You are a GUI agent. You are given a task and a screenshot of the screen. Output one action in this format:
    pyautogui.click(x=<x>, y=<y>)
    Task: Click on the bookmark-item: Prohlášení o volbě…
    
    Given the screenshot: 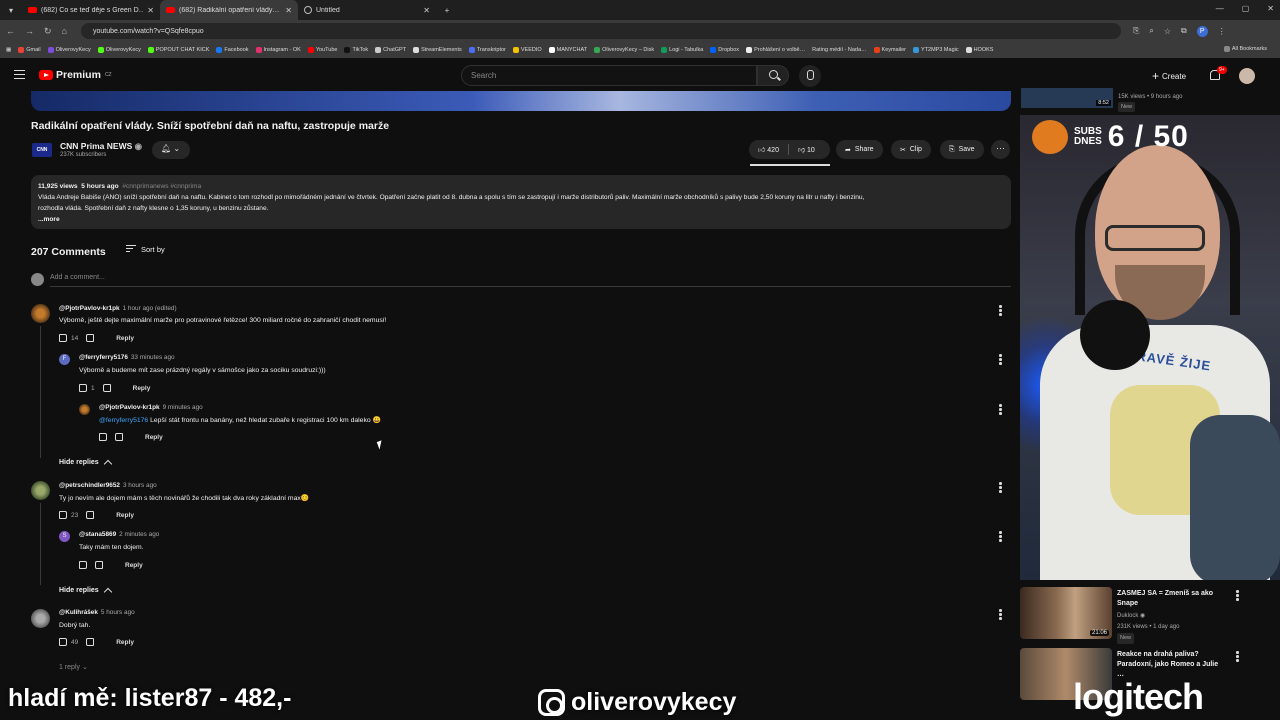 What is the action you would take?
    pyautogui.click(x=775, y=50)
    